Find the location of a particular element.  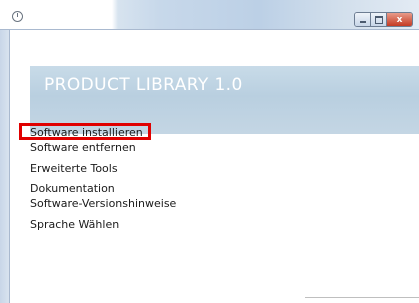

title-bar: x is located at coordinates (209, 15).